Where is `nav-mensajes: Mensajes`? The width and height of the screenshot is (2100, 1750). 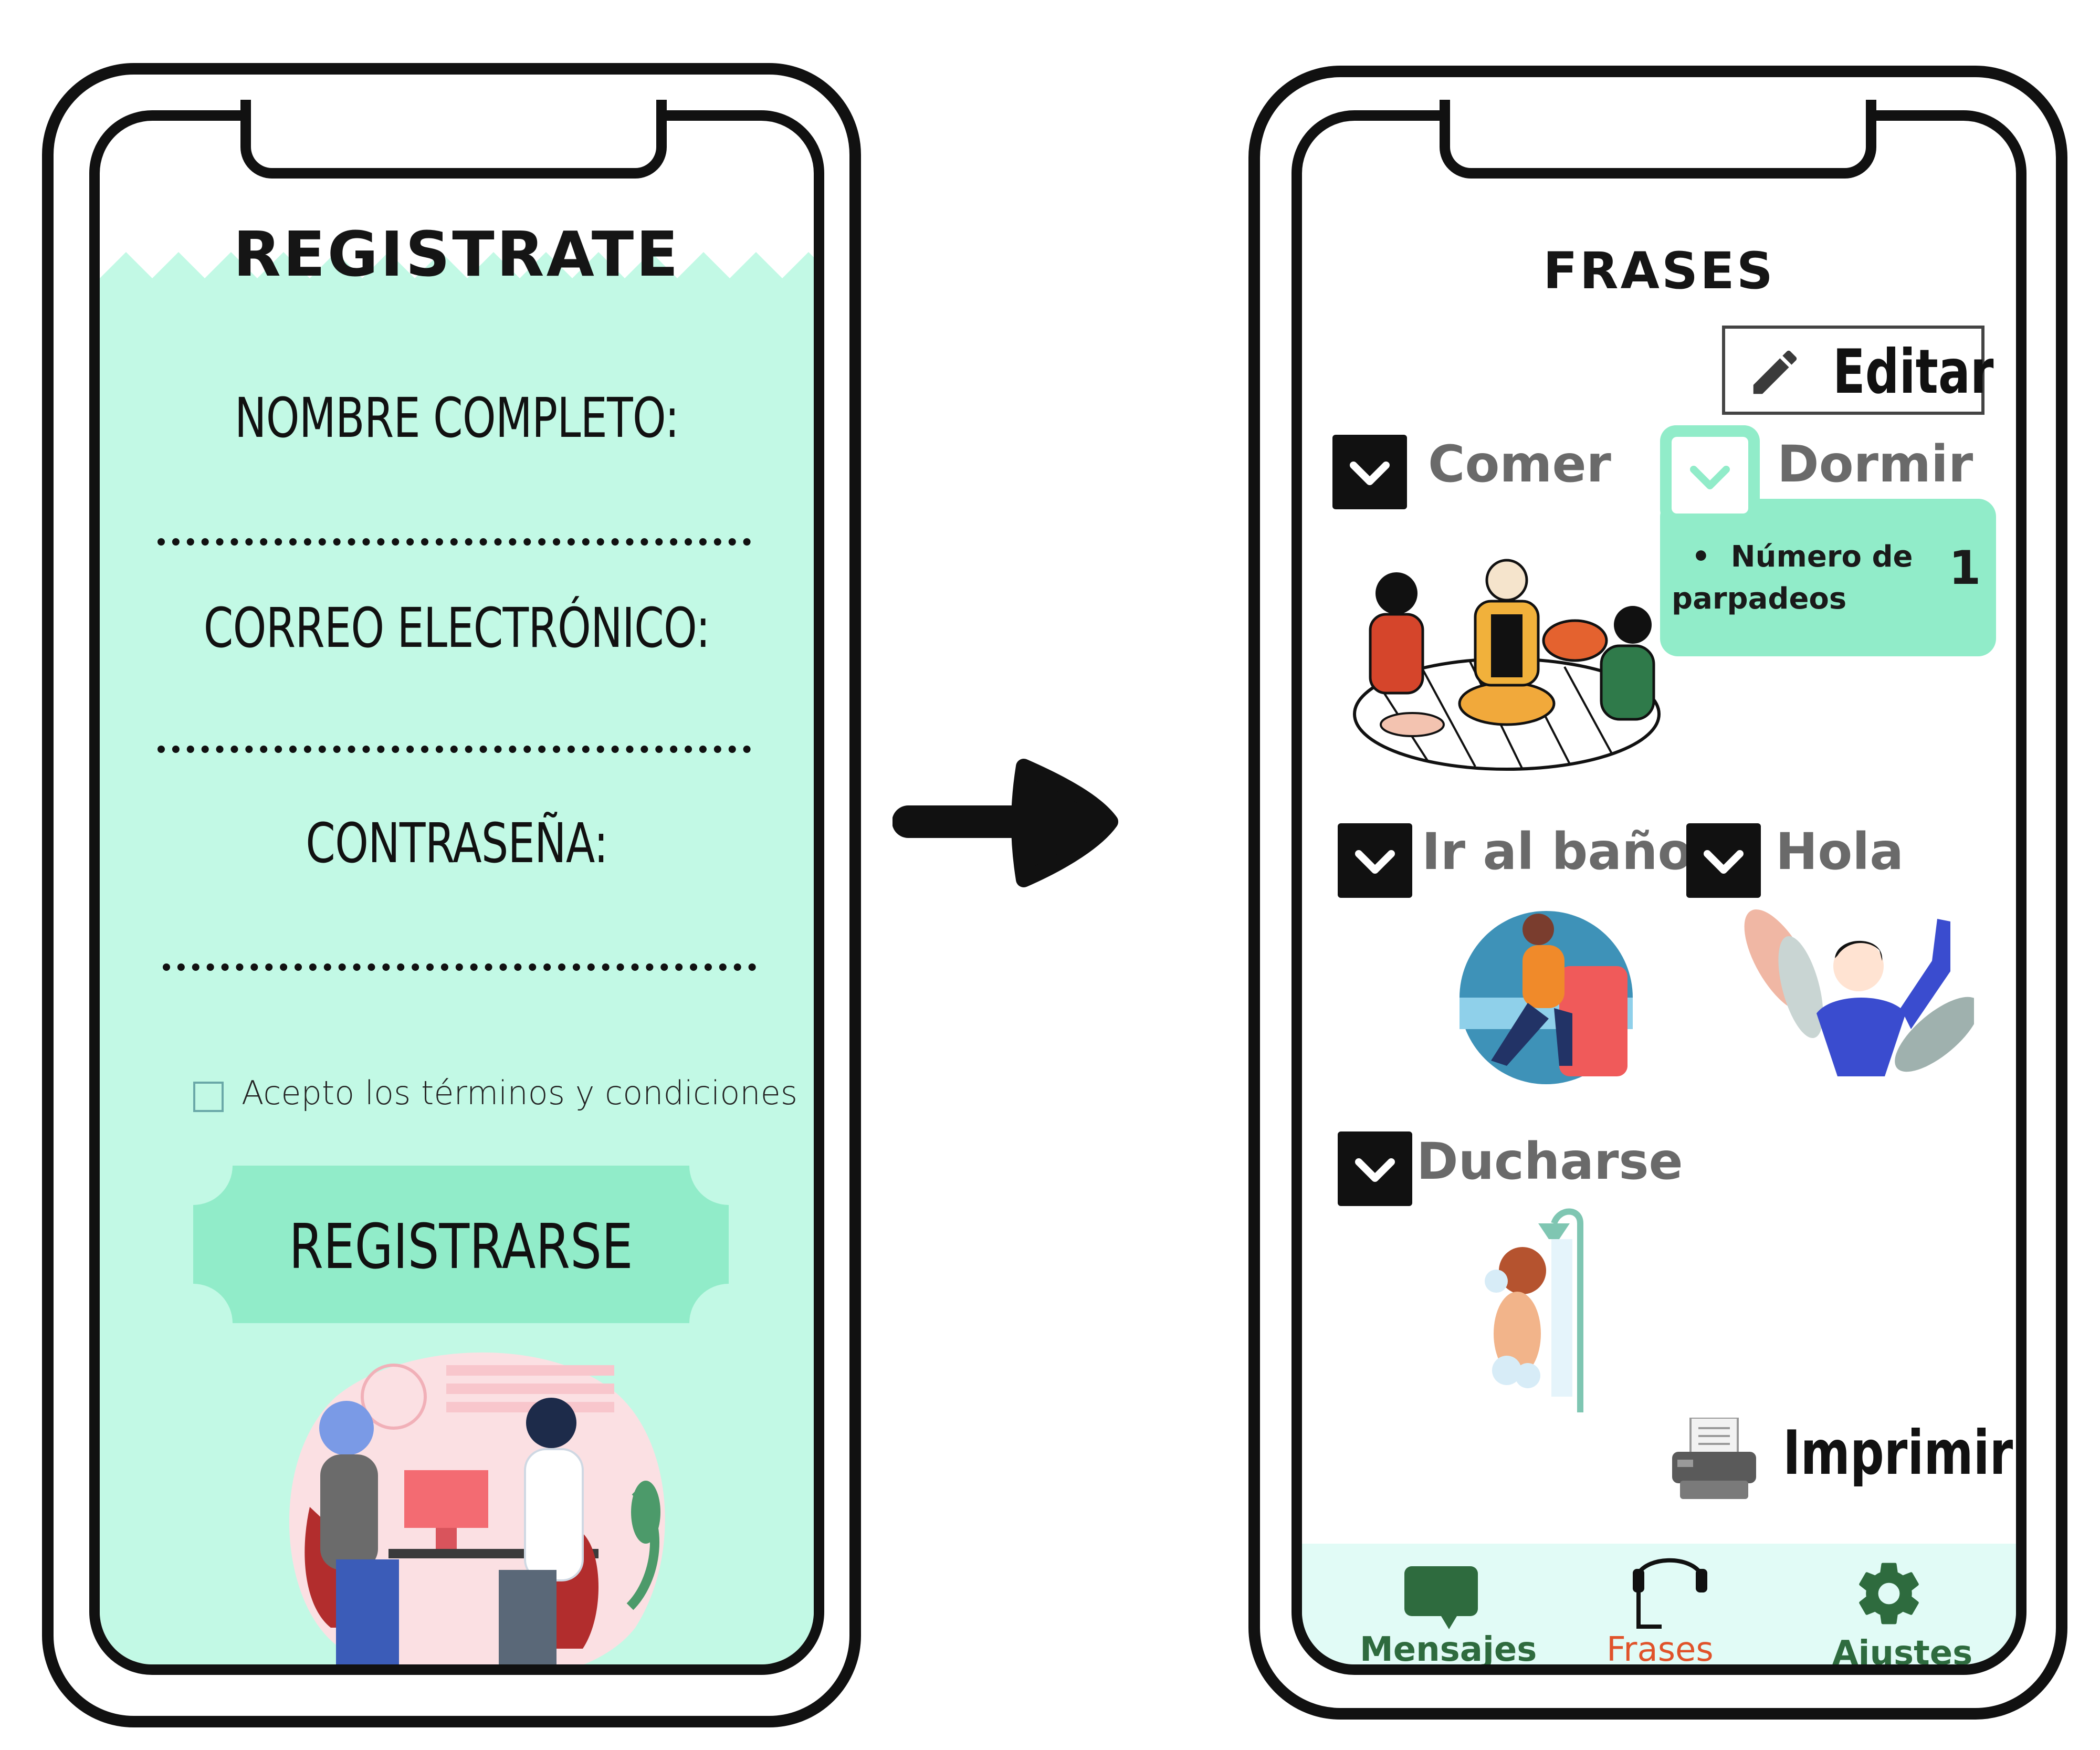
nav-mensajes: Mensajes is located at coordinates (1448, 1604).